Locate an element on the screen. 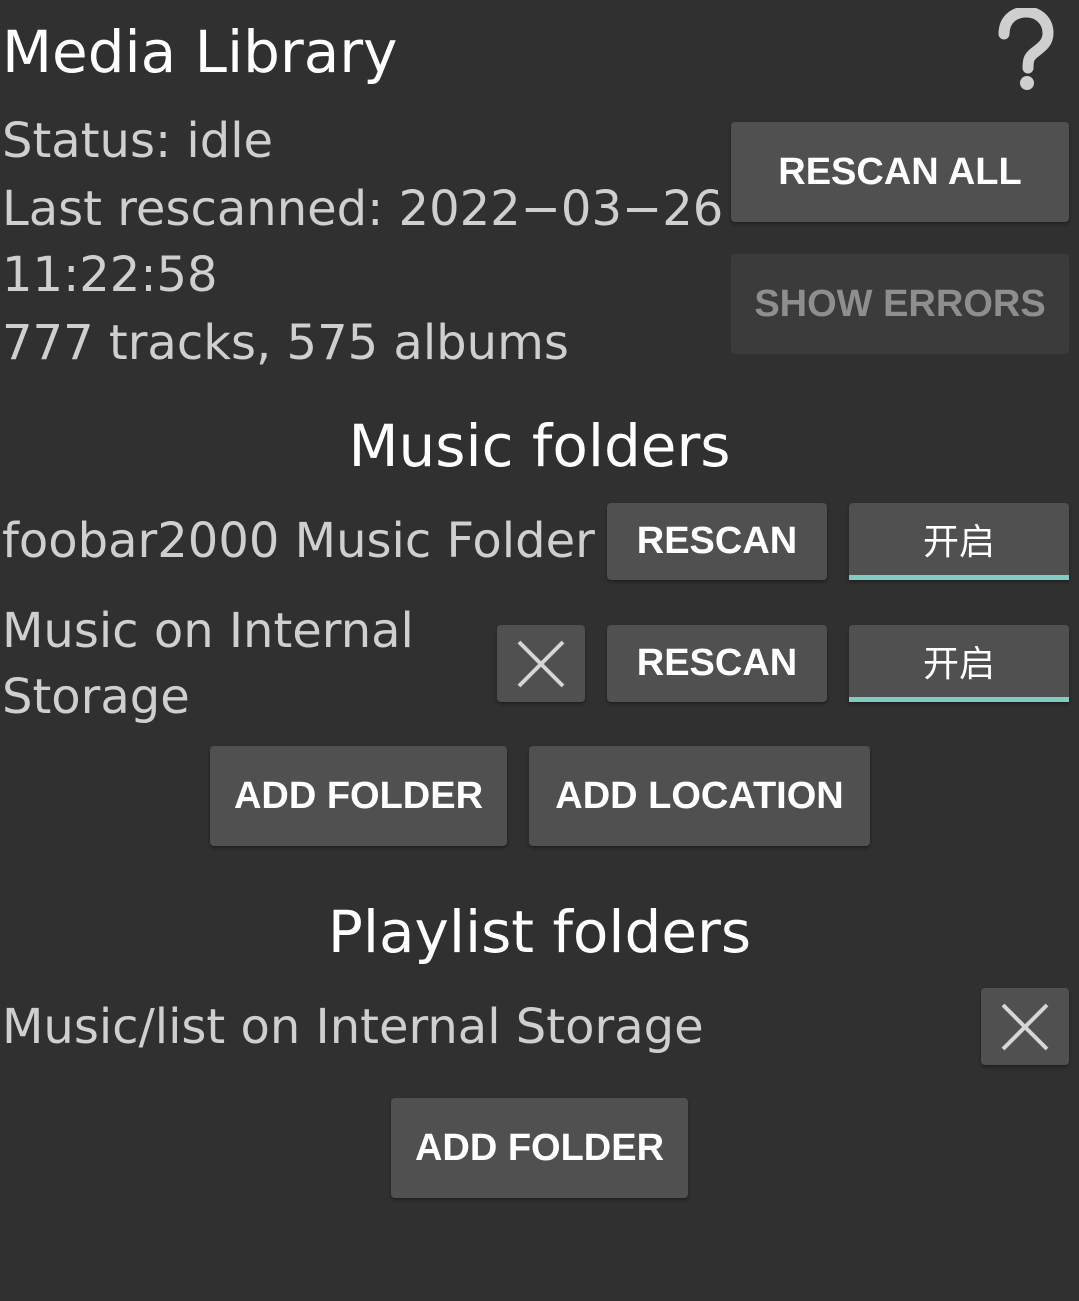  music-folder-label: Music on Internal is located at coordinates (208, 631).